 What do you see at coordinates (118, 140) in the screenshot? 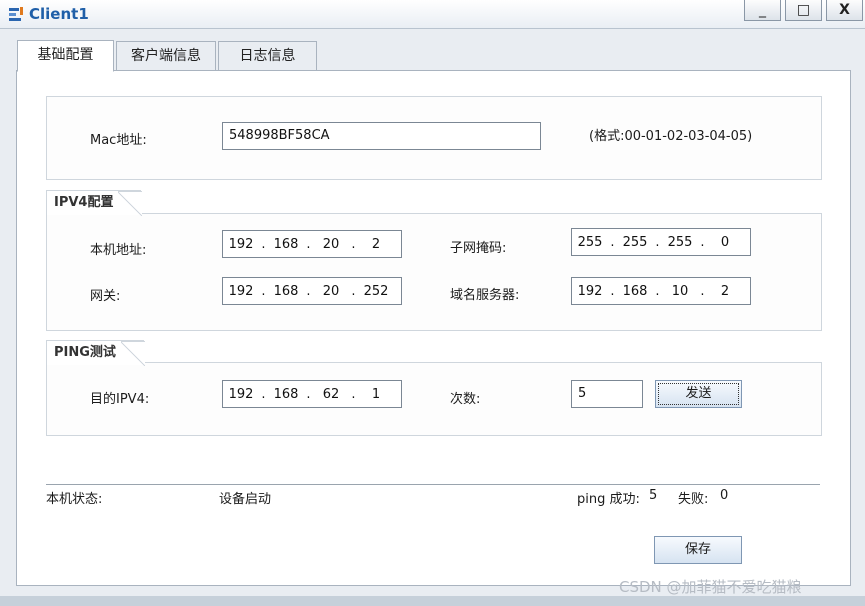
I see `mac-label: Mac地址:` at bounding box center [118, 140].